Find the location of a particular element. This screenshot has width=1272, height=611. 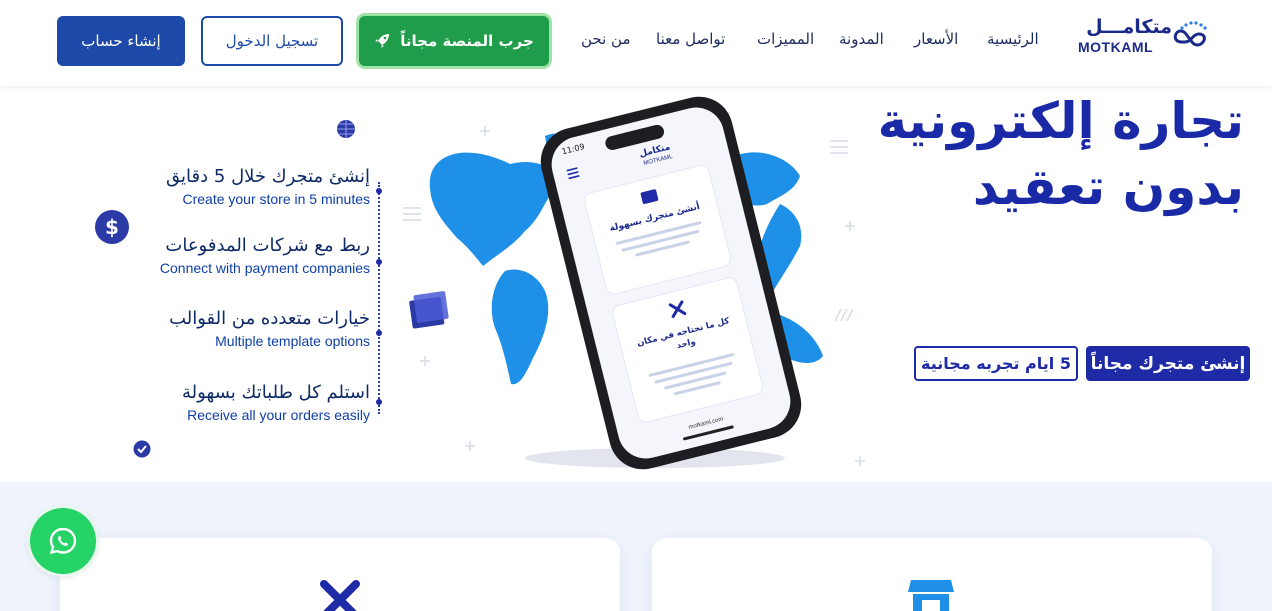

dollar-icon: $ is located at coordinates (112, 227).